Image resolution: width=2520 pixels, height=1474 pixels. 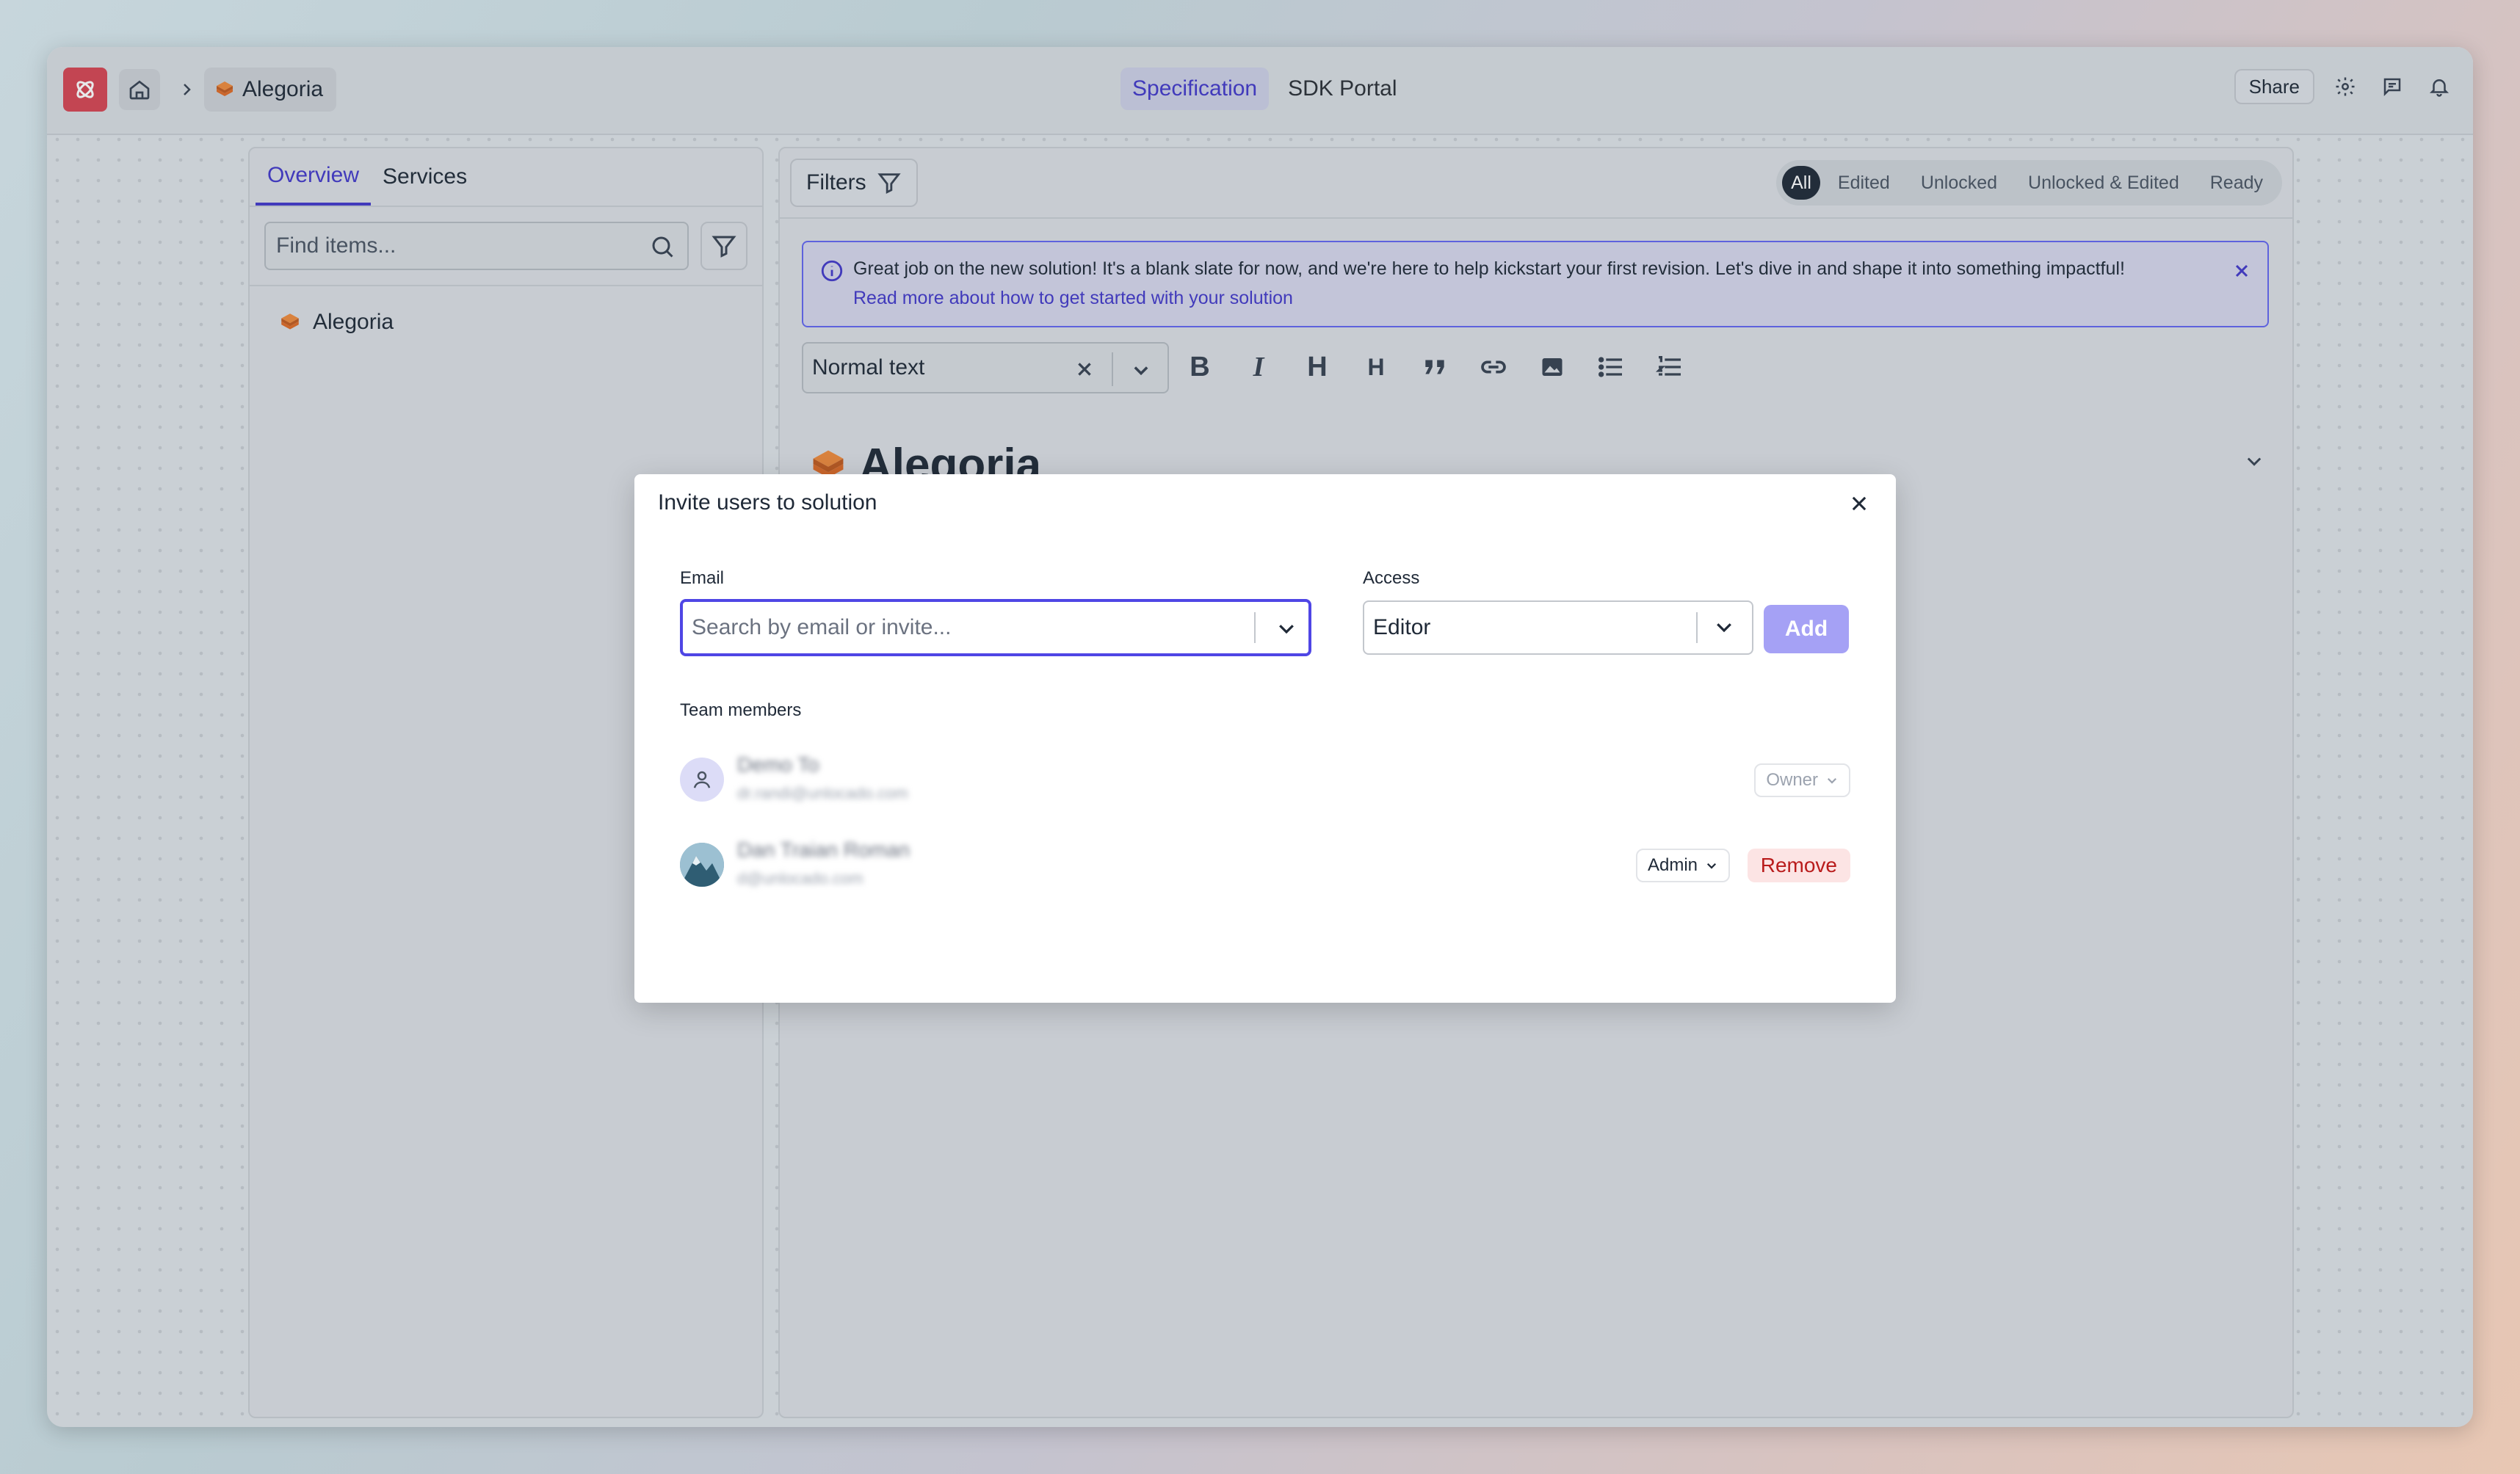 What do you see at coordinates (1611, 367) in the screenshot?
I see `bullet-list-icon` at bounding box center [1611, 367].